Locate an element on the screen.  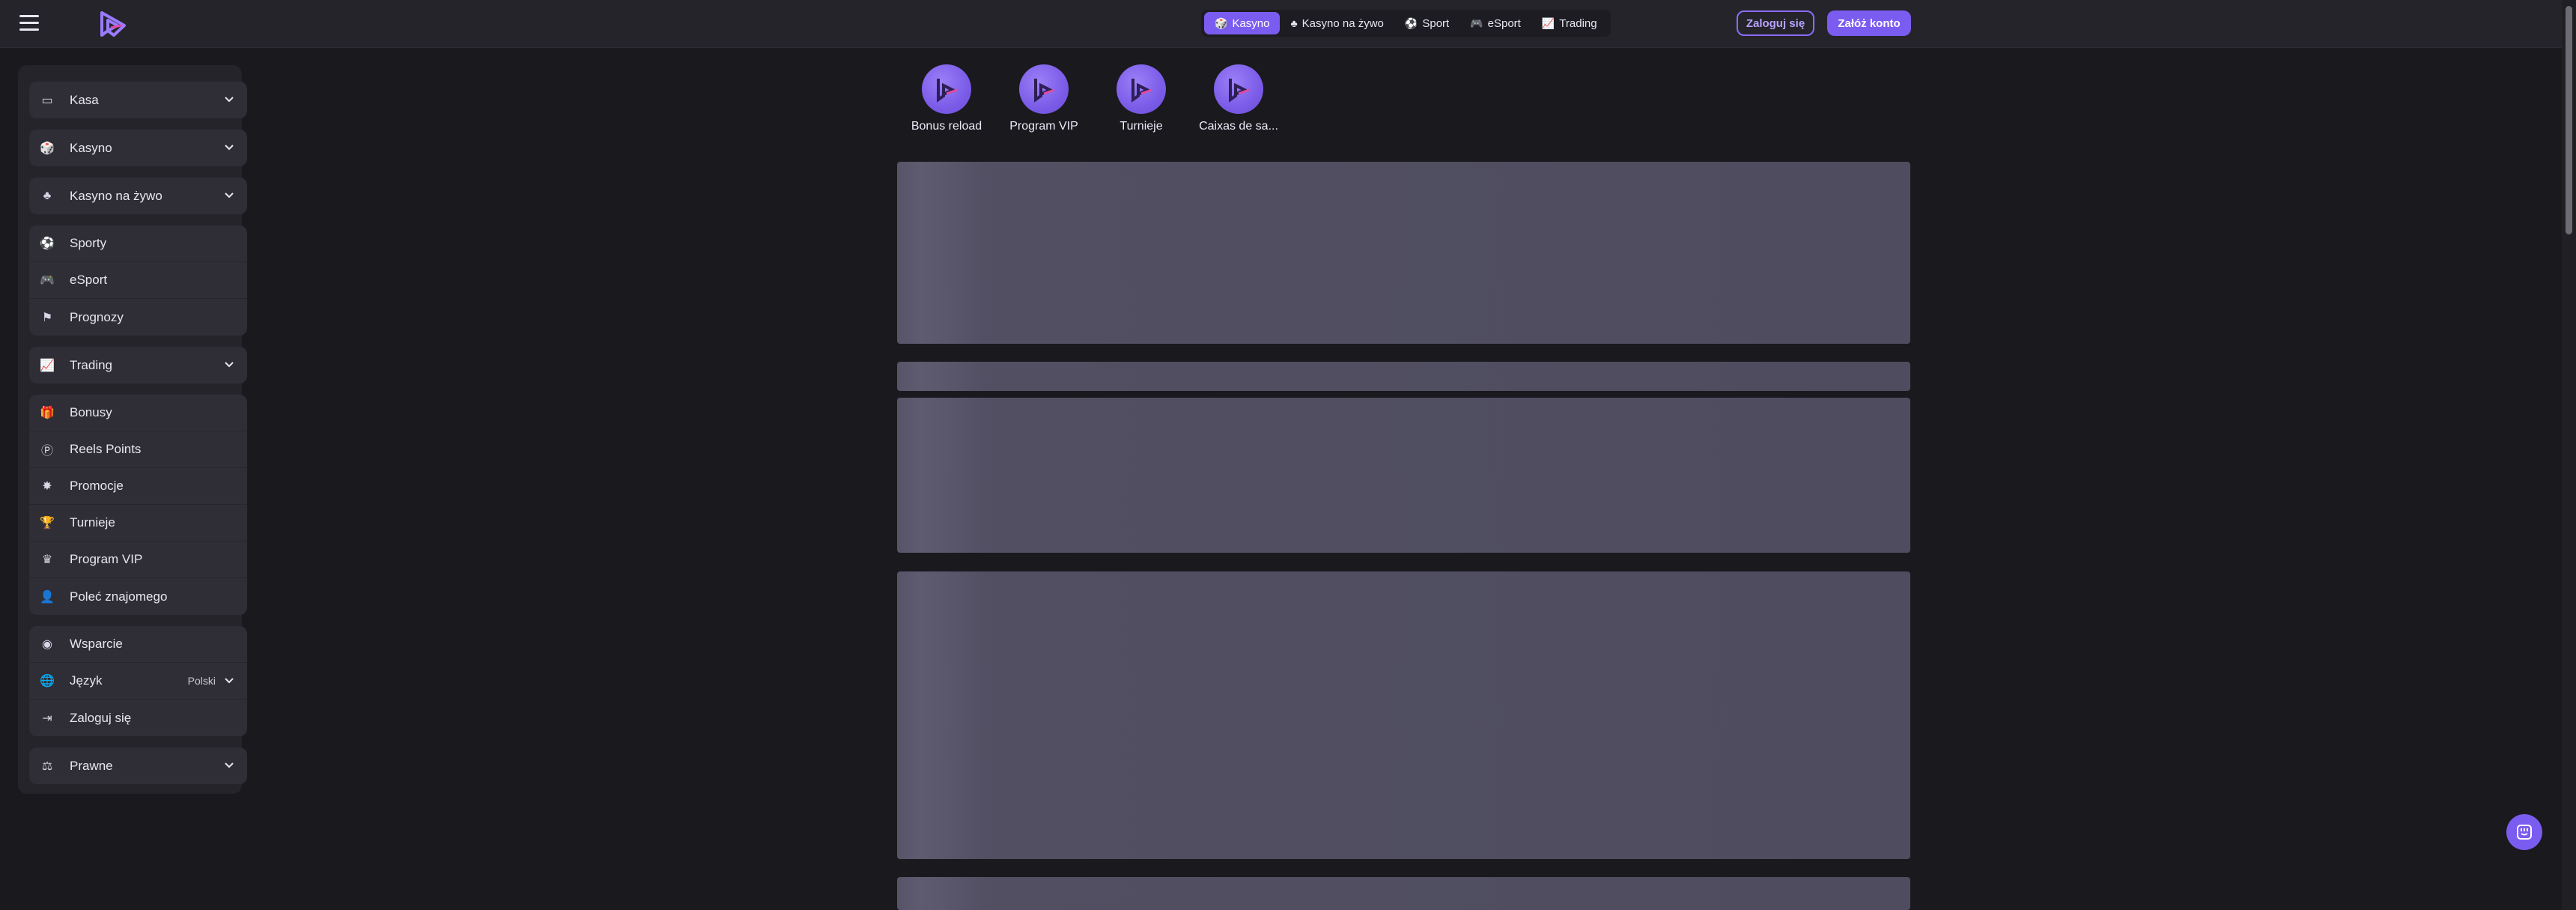
tab-label: Kasyno na żywo is located at coordinates (1342, 23).